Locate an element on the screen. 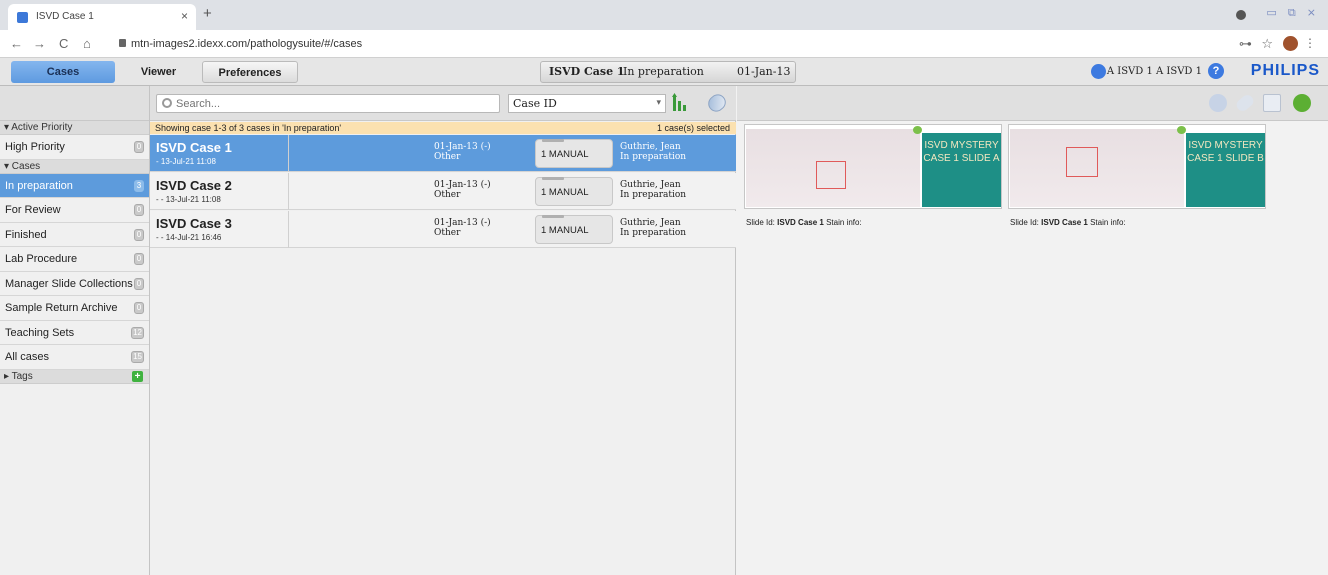  slide-thumbnail: ISVD MYSTERY CASE 1 SLIDE B is located at coordinates (1137, 166).